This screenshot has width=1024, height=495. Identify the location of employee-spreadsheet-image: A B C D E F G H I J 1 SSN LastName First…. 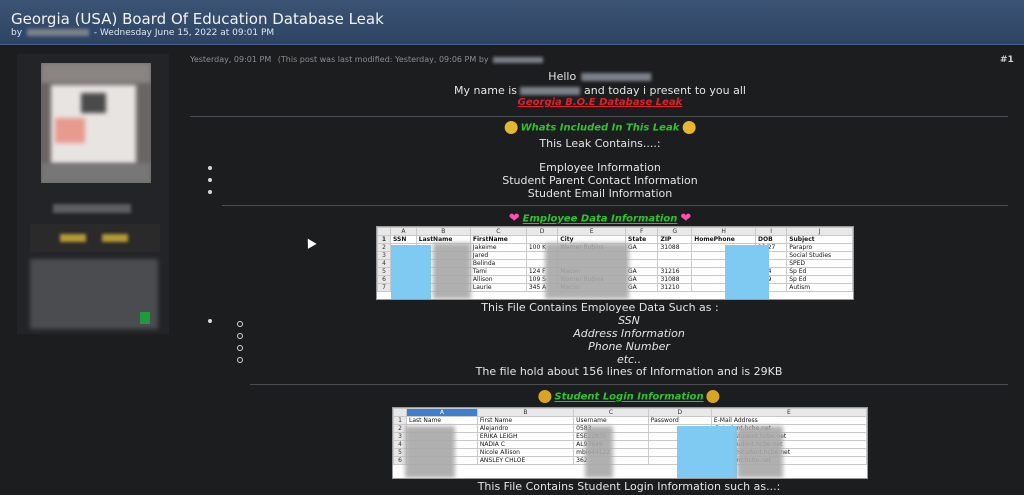
(615, 263).